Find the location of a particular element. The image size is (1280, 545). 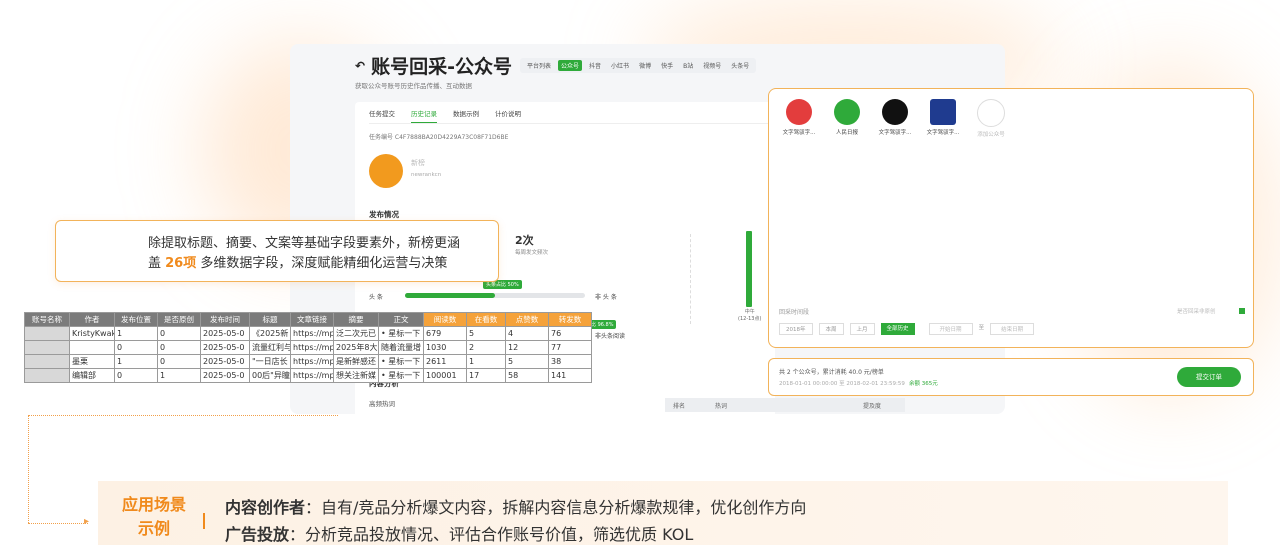

table-cell: 墨栗 is located at coordinates (92, 361).